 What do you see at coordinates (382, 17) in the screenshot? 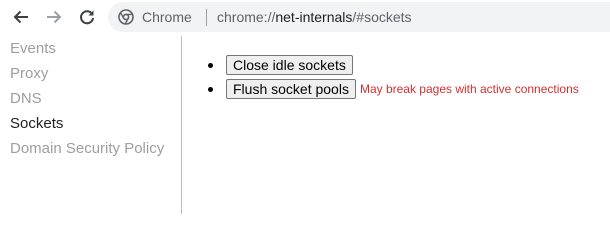
I see `url-path: /#sockets` at bounding box center [382, 17].